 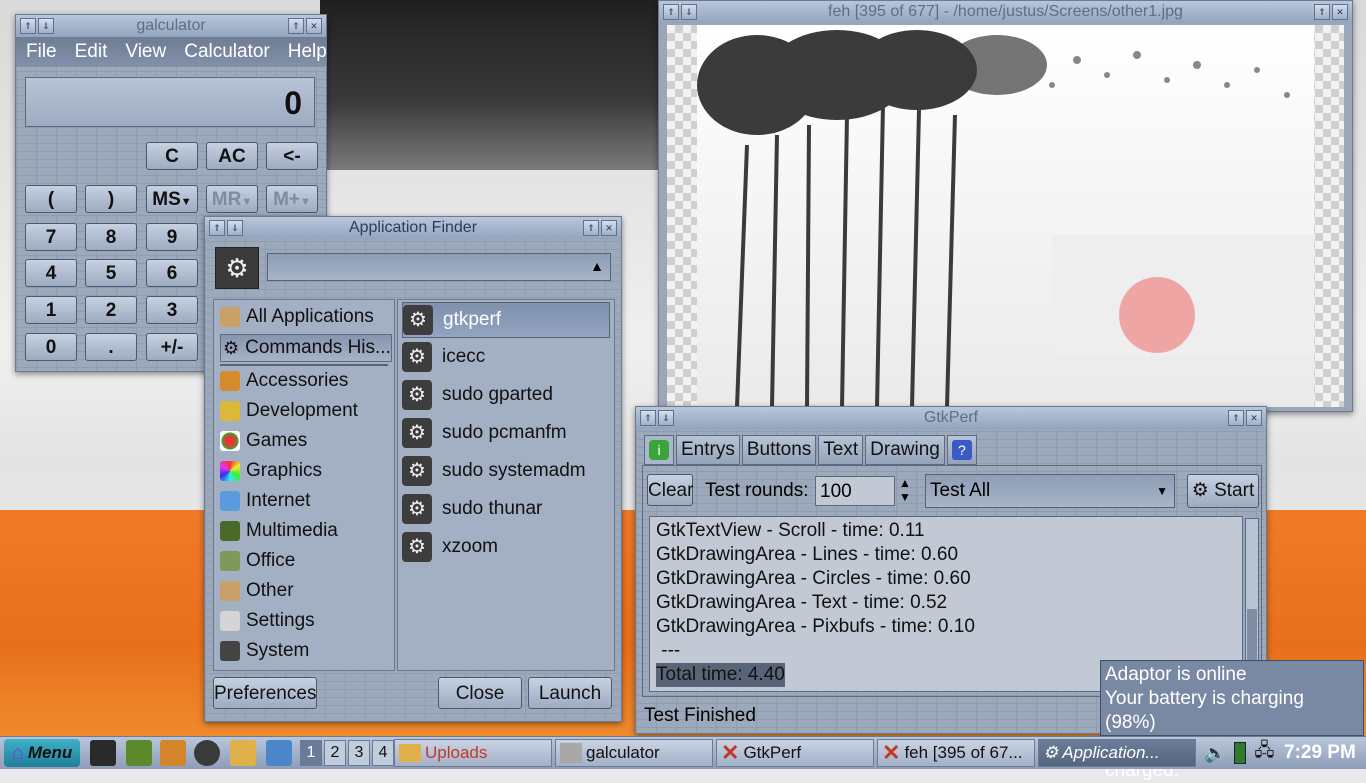 I want to click on quick-apps, so click(x=173, y=753).